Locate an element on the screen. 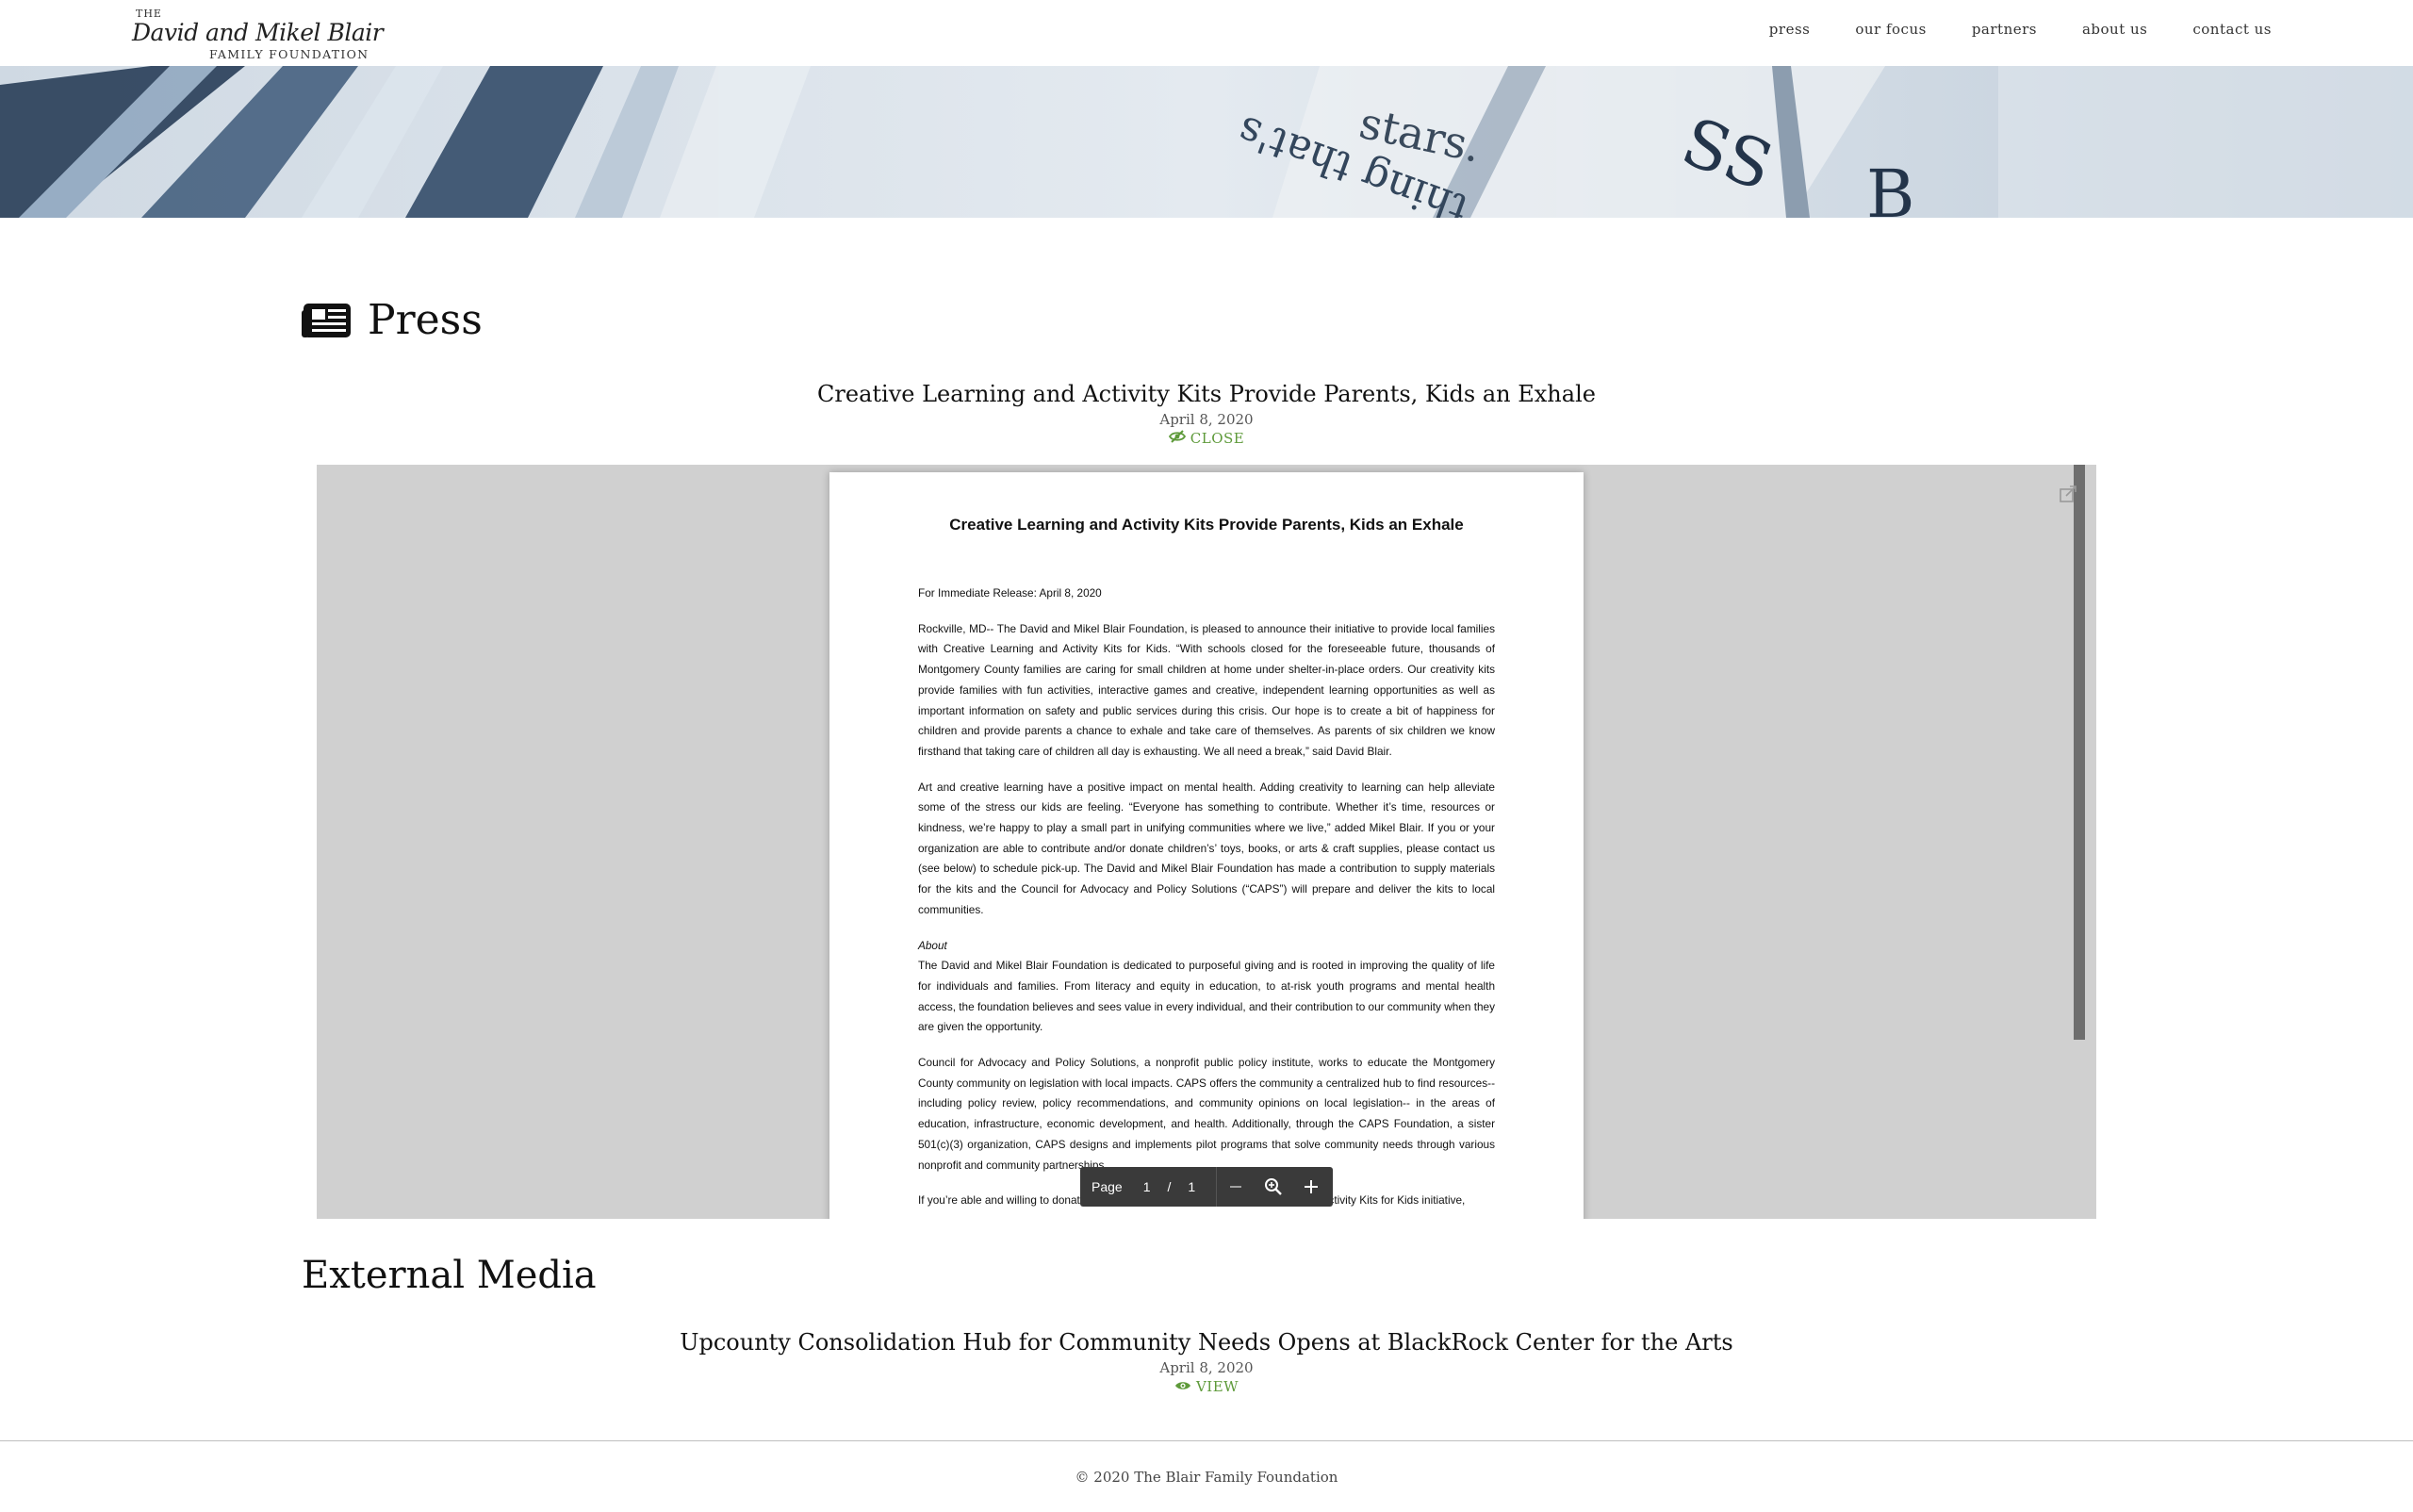 This screenshot has width=2413, height=1512. pdf-release-line: For Immediate Release: April 8, 2020 is located at coordinates (1010, 593).